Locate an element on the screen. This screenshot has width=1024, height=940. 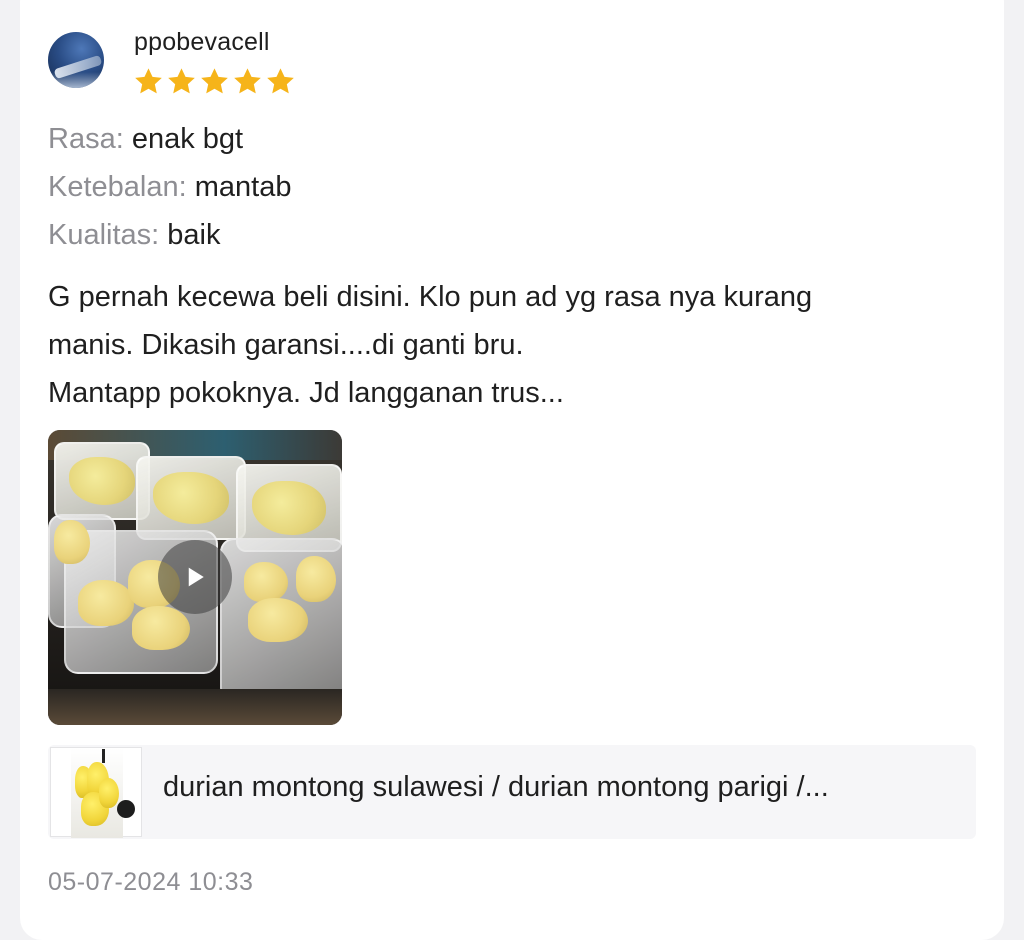
video-frame-tray is located at coordinates (191, 498).